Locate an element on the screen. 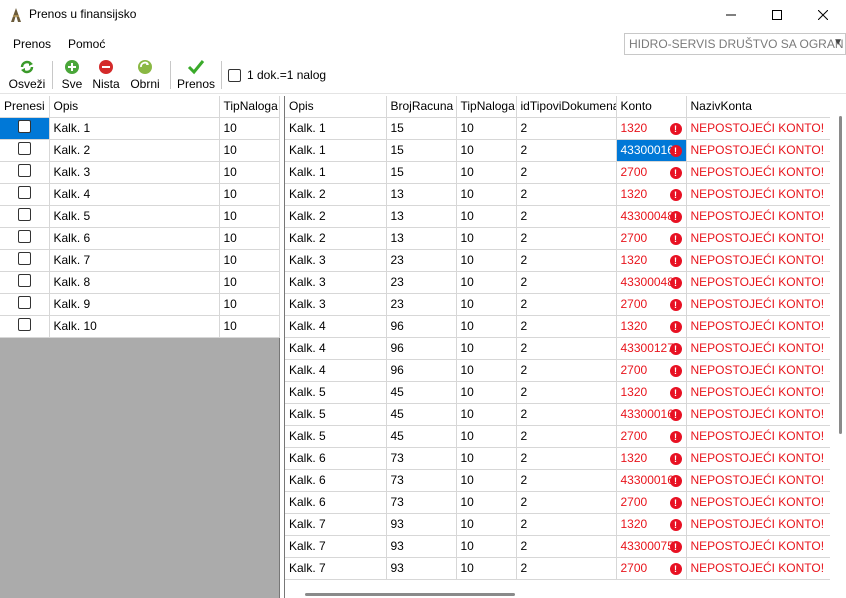 The image size is (846, 598). refresh-button: Osveži is located at coordinates (27, 76).